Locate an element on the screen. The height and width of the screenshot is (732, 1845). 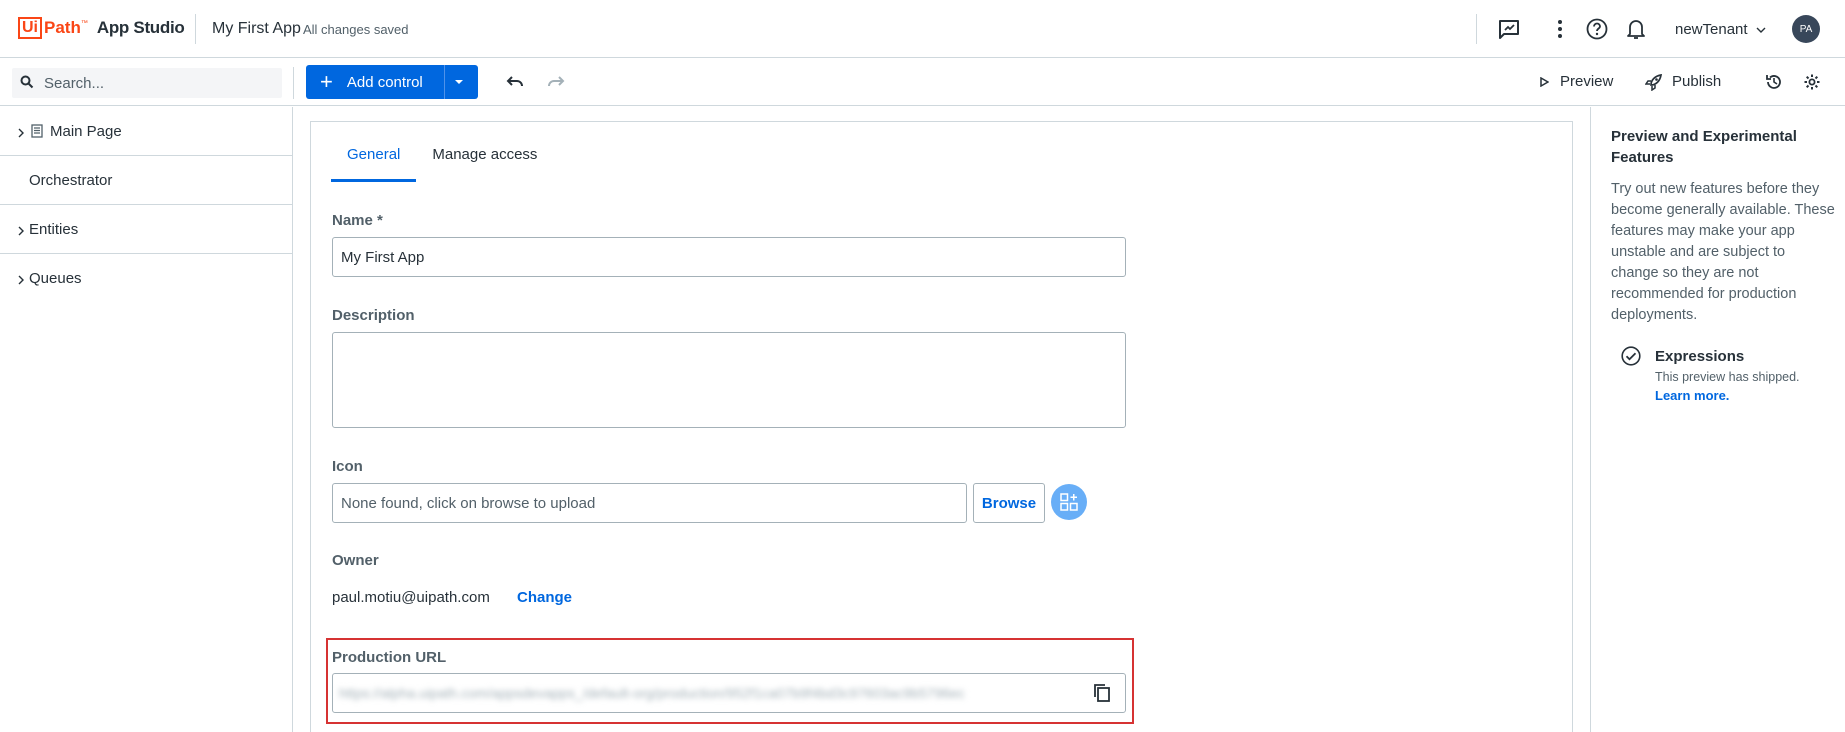
app-icon-preview is located at coordinates (1069, 502).